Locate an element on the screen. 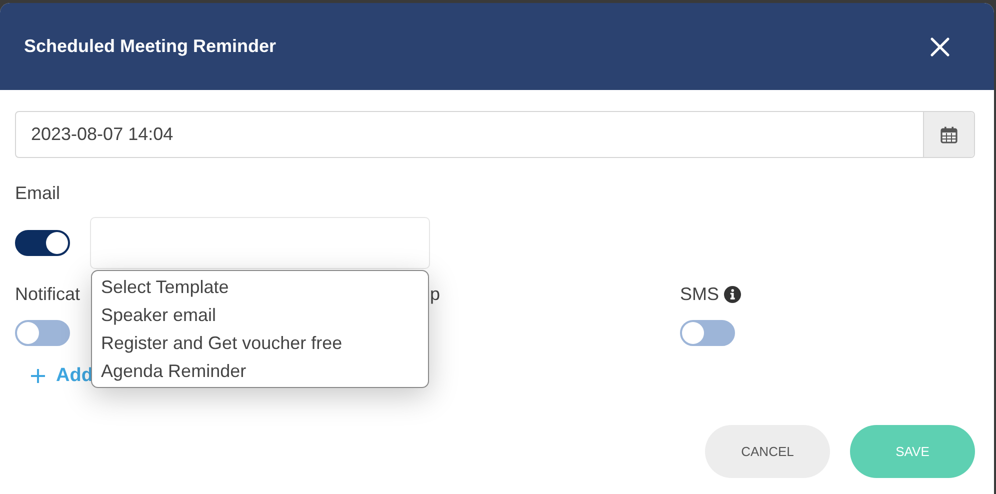 The width and height of the screenshot is (996, 494). dropdown-option: Speaker email is located at coordinates (260, 315).